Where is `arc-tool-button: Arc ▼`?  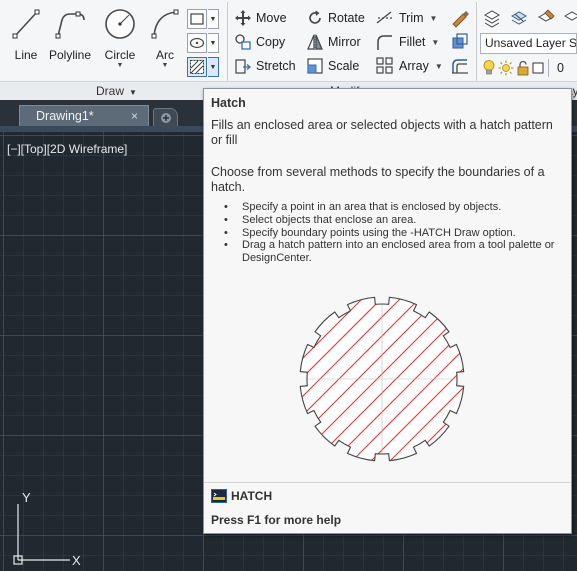
arc-tool-button: Arc ▼ is located at coordinates (165, 41).